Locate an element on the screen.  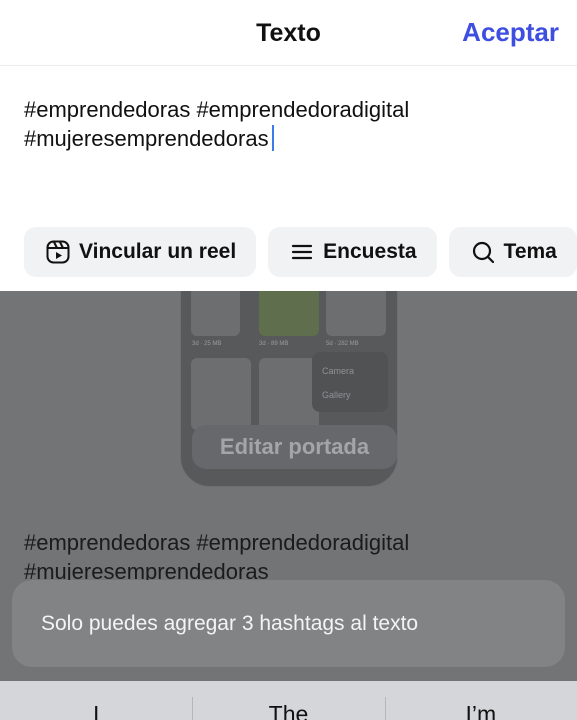
suggestion-1: I is located at coordinates (96, 700).